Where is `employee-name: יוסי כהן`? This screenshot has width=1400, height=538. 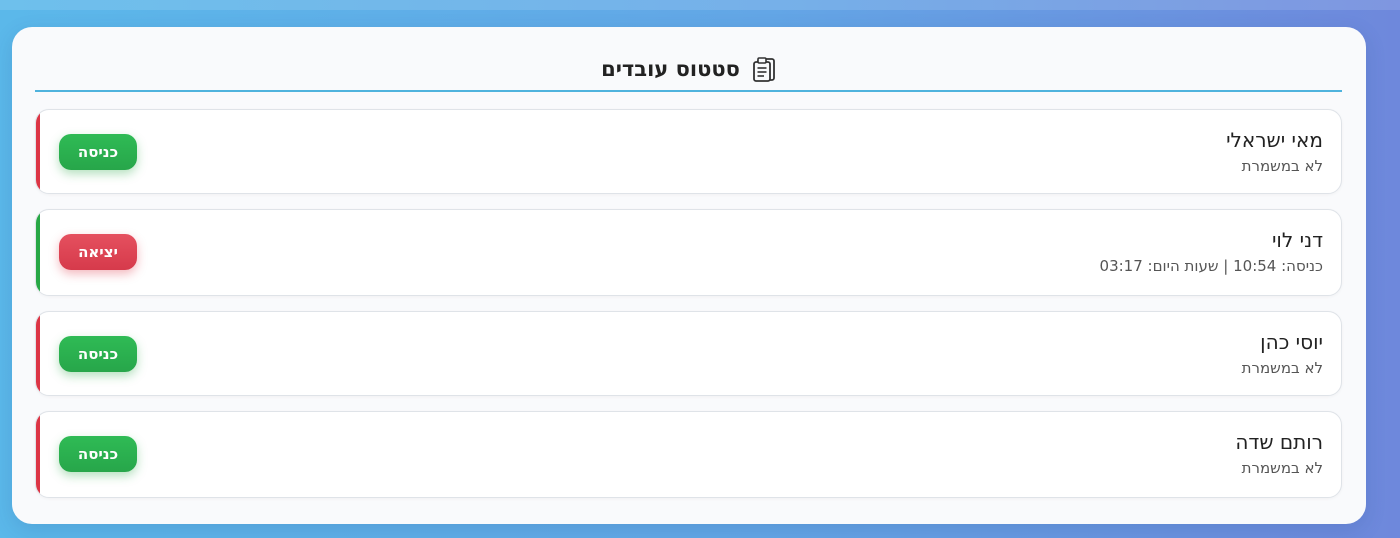
employee-name: יוסי כהן is located at coordinates (1291, 342).